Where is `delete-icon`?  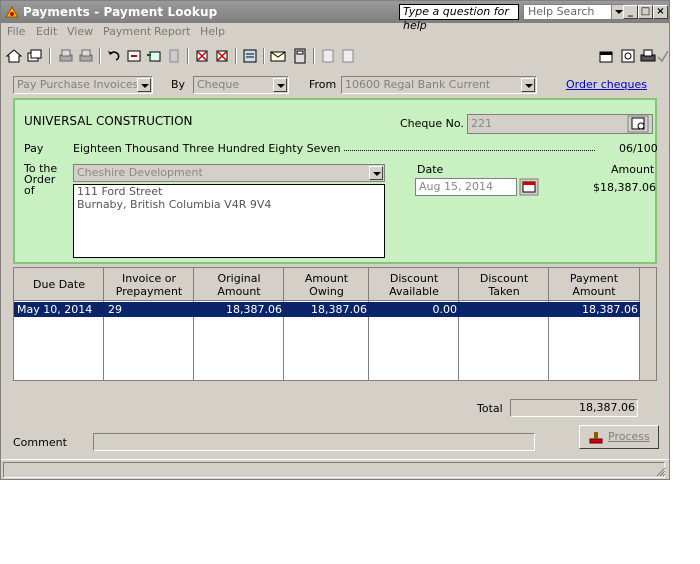
delete-icon is located at coordinates (222, 56).